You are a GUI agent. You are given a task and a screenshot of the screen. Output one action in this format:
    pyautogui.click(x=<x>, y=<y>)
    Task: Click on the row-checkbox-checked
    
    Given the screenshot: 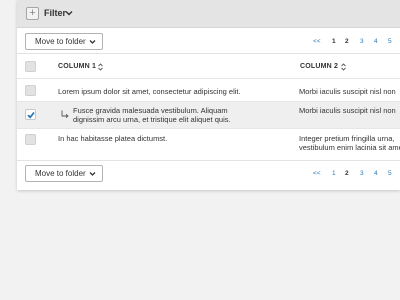 What is the action you would take?
    pyautogui.click(x=30, y=114)
    